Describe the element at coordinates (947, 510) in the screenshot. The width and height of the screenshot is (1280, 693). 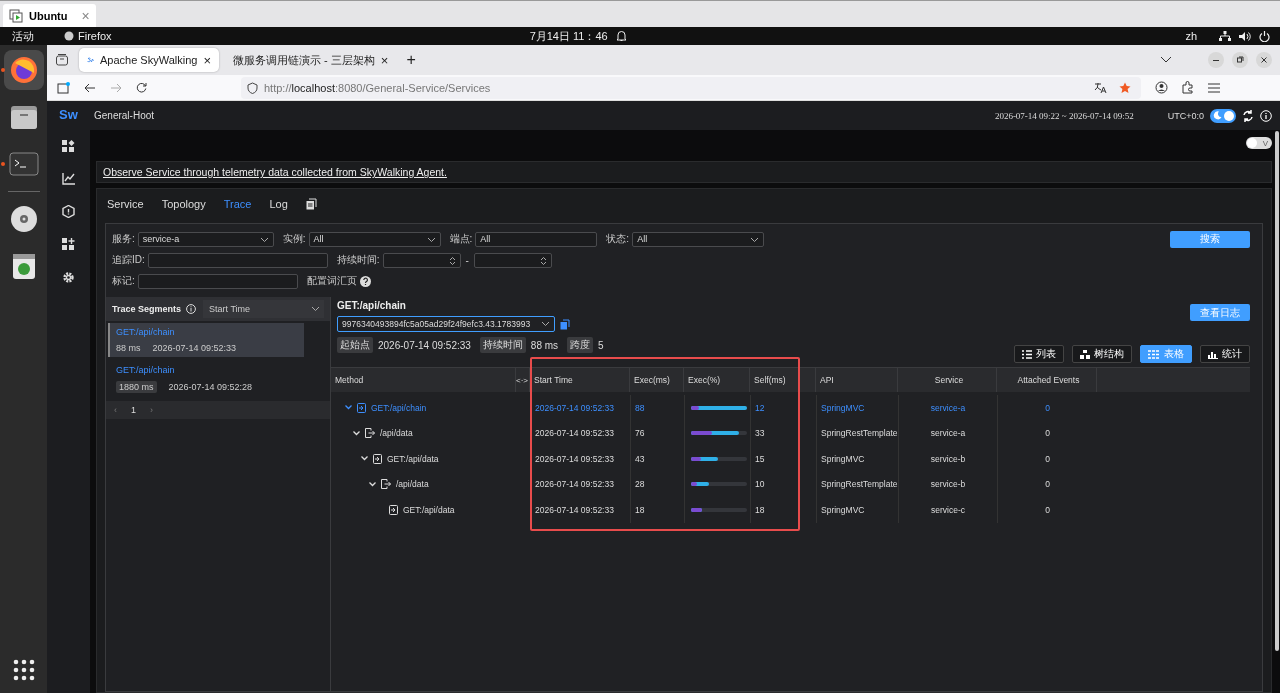
I see `table-cell: service-c` at that location.